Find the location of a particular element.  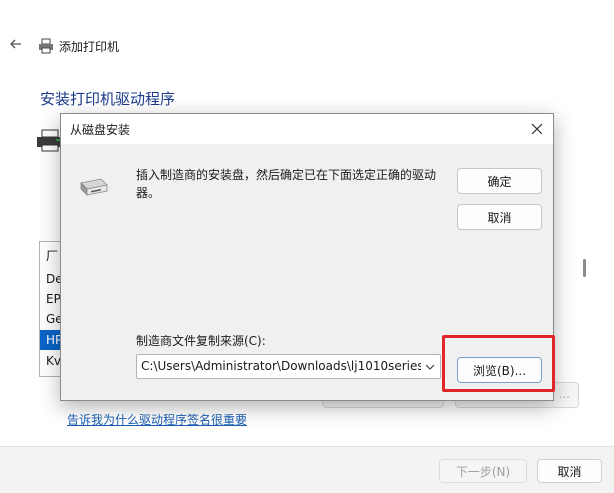

dialog-instructions: 插入制造商的安装盘，然后确定已在下面选定正确的驱动器。 is located at coordinates (286, 184).